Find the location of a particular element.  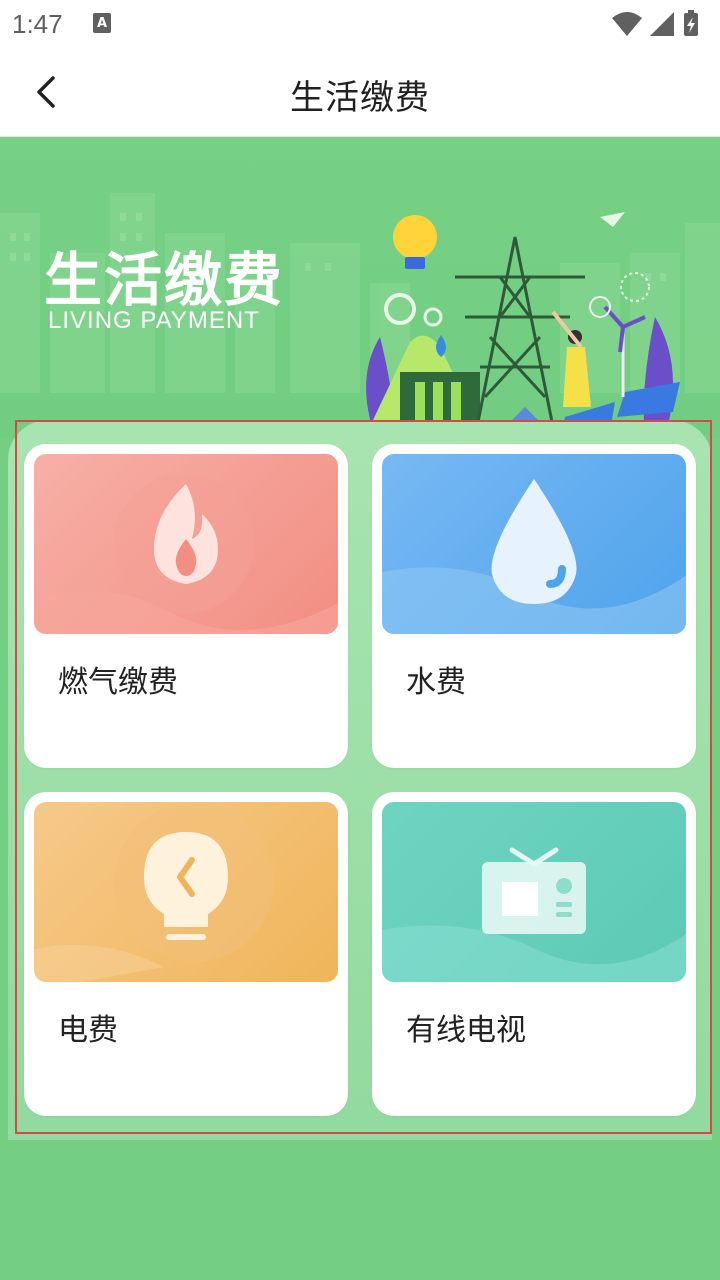

gas-payment-card: 燃气缴费 is located at coordinates (186, 606).